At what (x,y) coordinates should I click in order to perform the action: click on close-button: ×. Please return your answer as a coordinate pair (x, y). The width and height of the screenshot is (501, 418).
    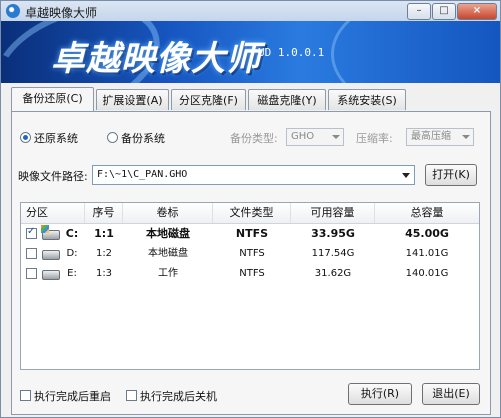
    Looking at the image, I should click on (477, 11).